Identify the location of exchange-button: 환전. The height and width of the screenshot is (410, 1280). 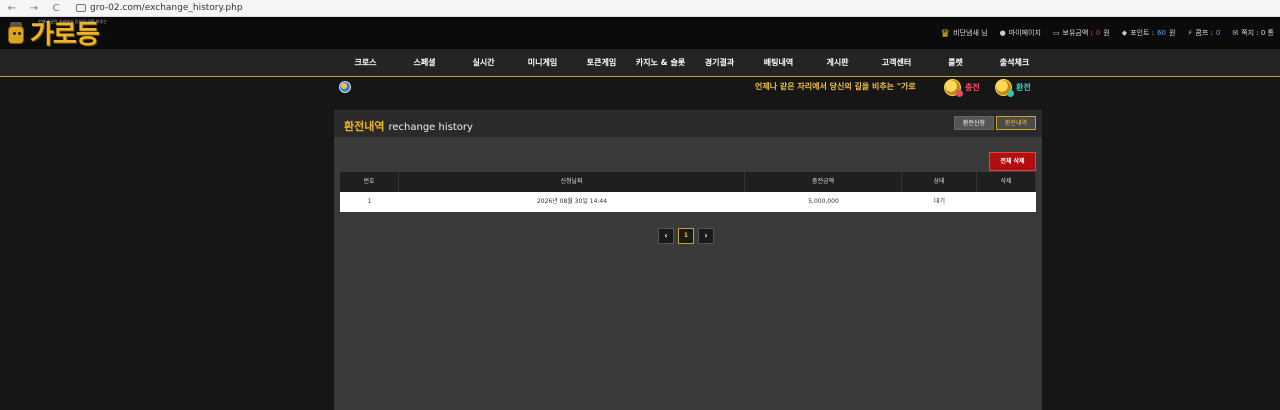
(1013, 88).